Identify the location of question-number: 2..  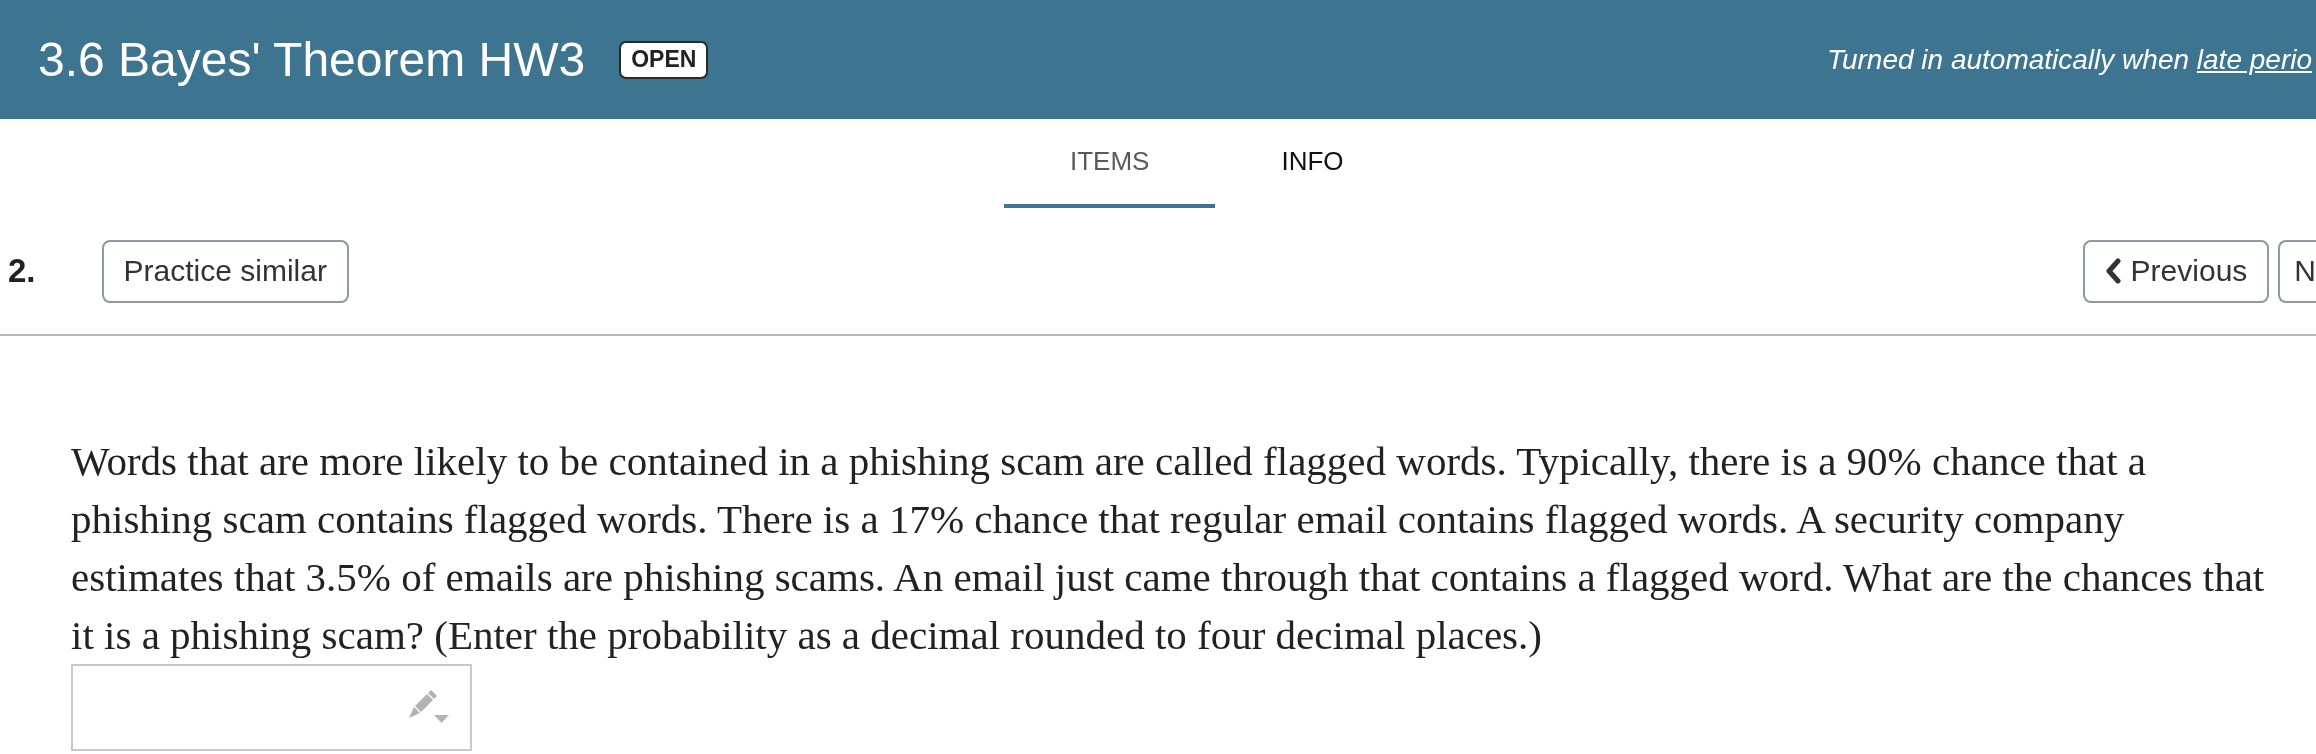
(22, 271).